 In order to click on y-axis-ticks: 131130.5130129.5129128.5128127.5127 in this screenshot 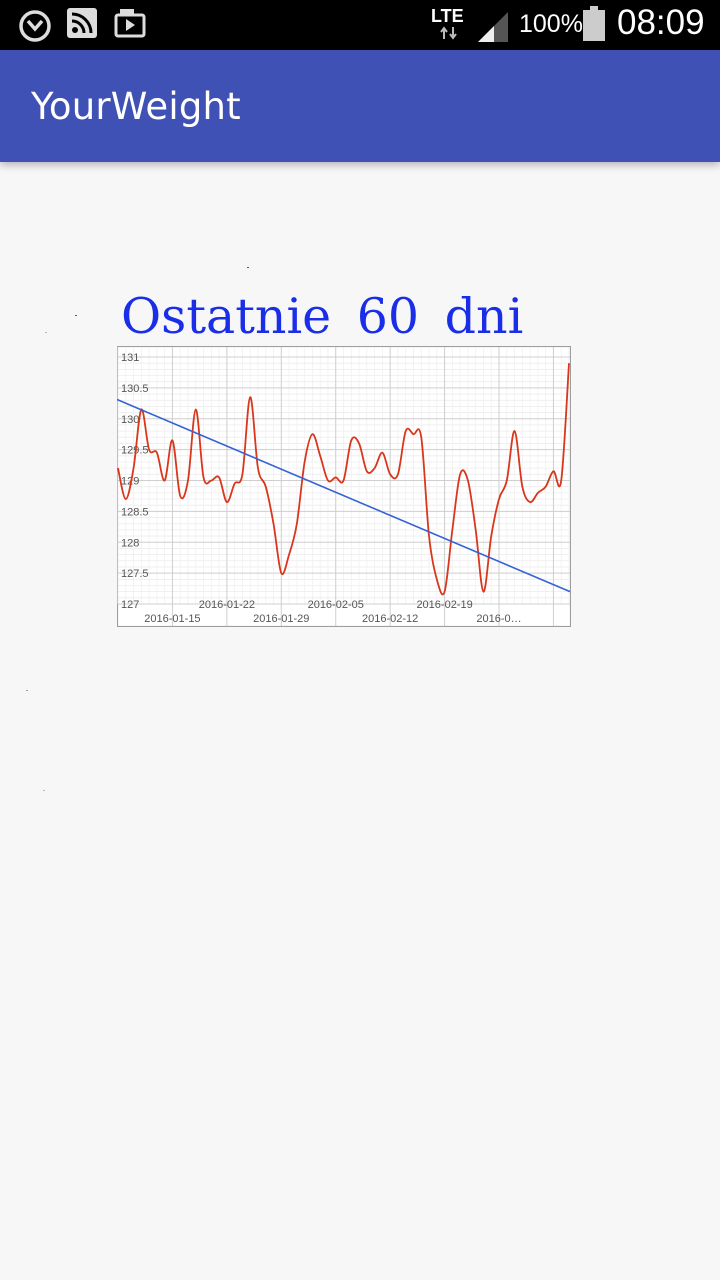, I will do `click(135, 481)`.